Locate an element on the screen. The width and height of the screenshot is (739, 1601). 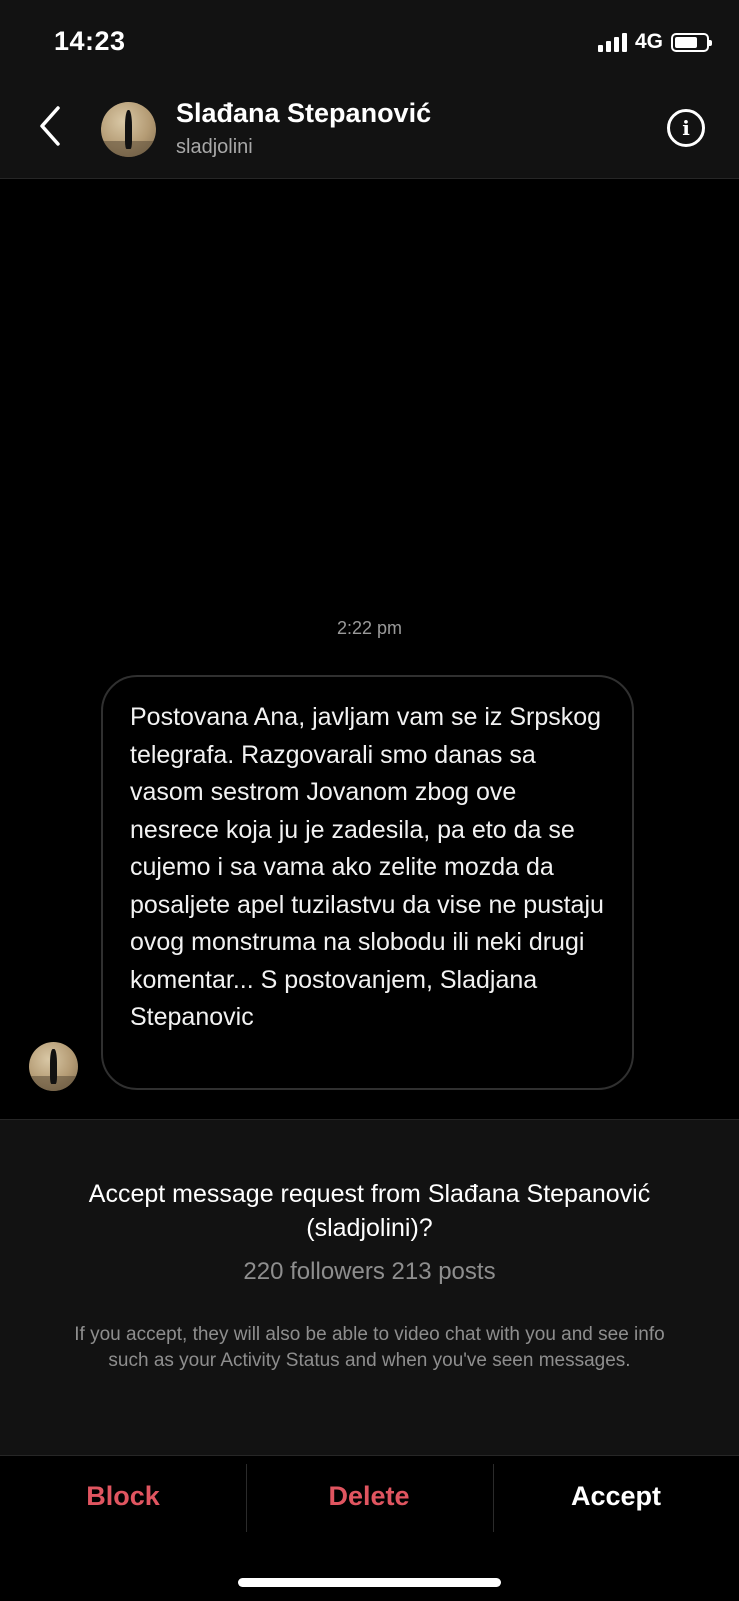
status-time: 14:23 is located at coordinates (90, 41).